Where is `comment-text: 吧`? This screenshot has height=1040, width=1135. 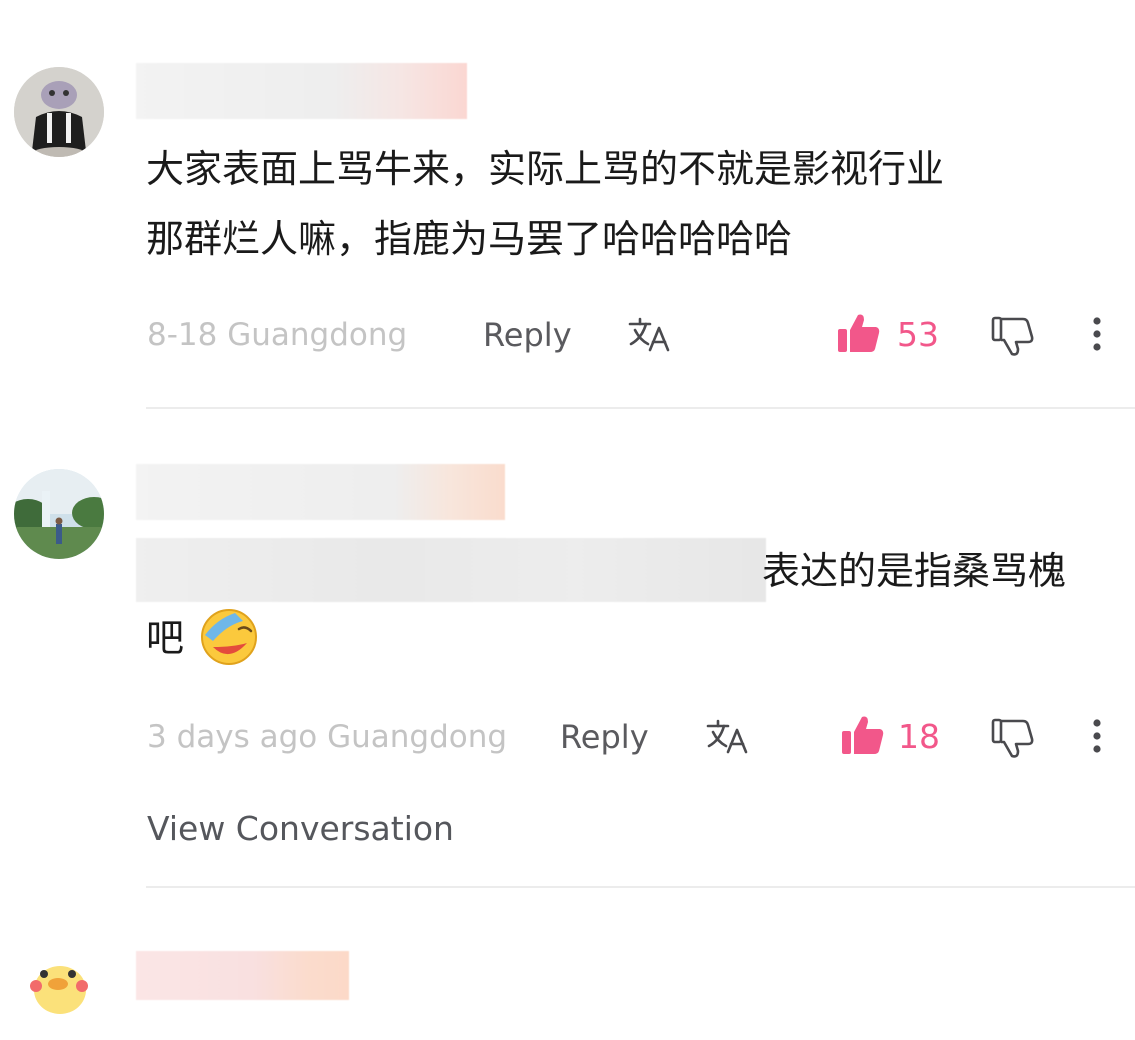 comment-text: 吧 is located at coordinates (165, 638).